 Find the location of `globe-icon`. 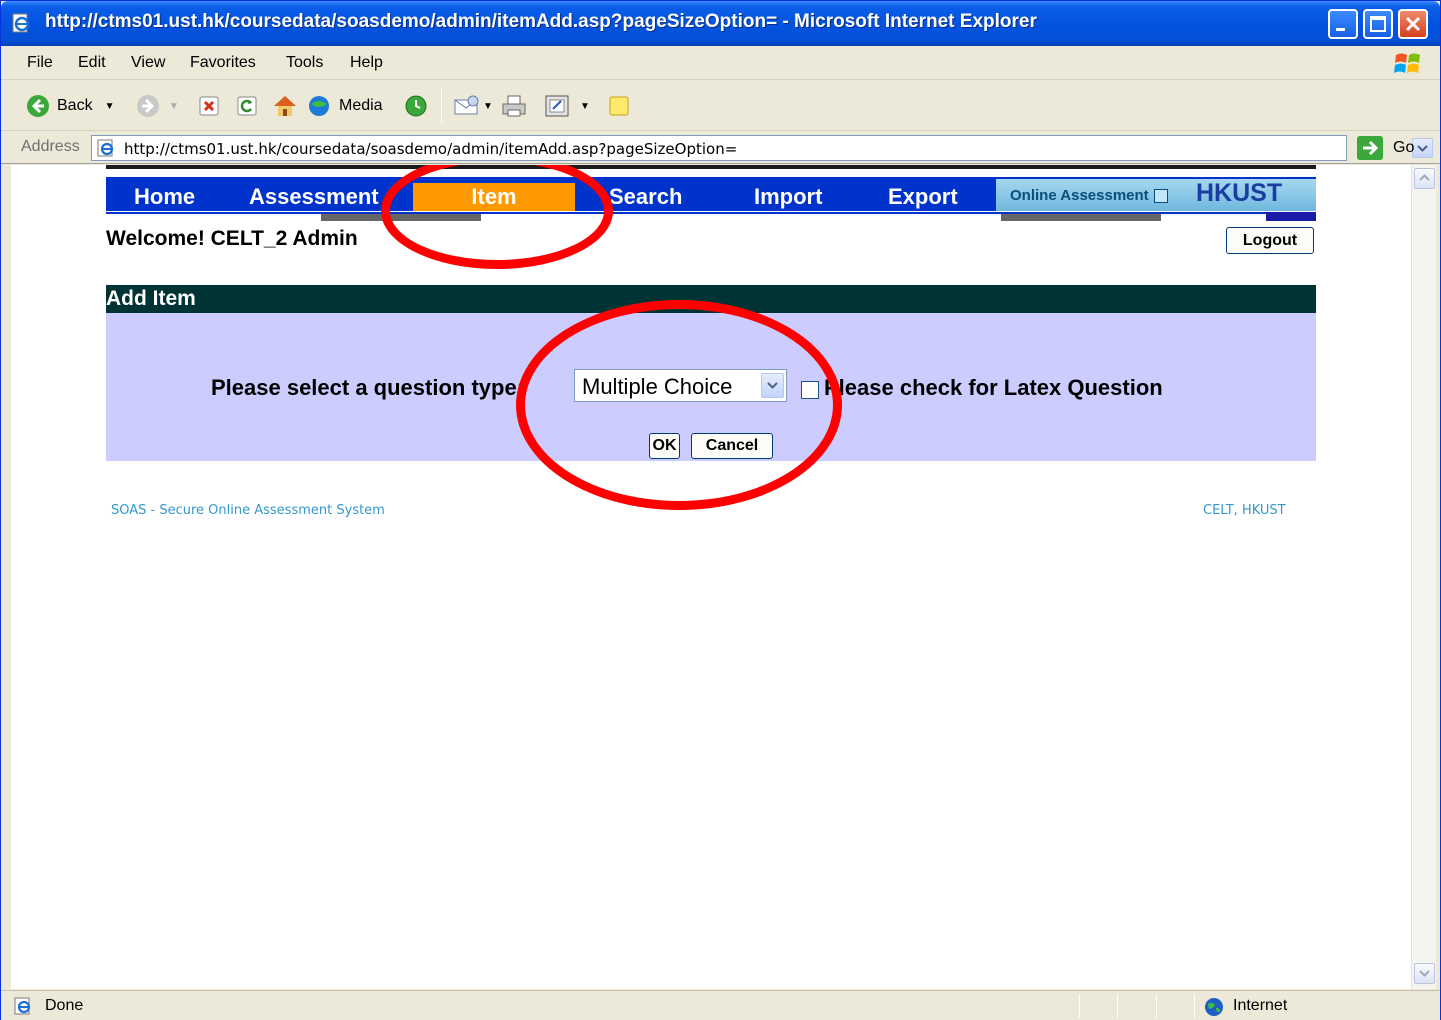

globe-icon is located at coordinates (1214, 1007).